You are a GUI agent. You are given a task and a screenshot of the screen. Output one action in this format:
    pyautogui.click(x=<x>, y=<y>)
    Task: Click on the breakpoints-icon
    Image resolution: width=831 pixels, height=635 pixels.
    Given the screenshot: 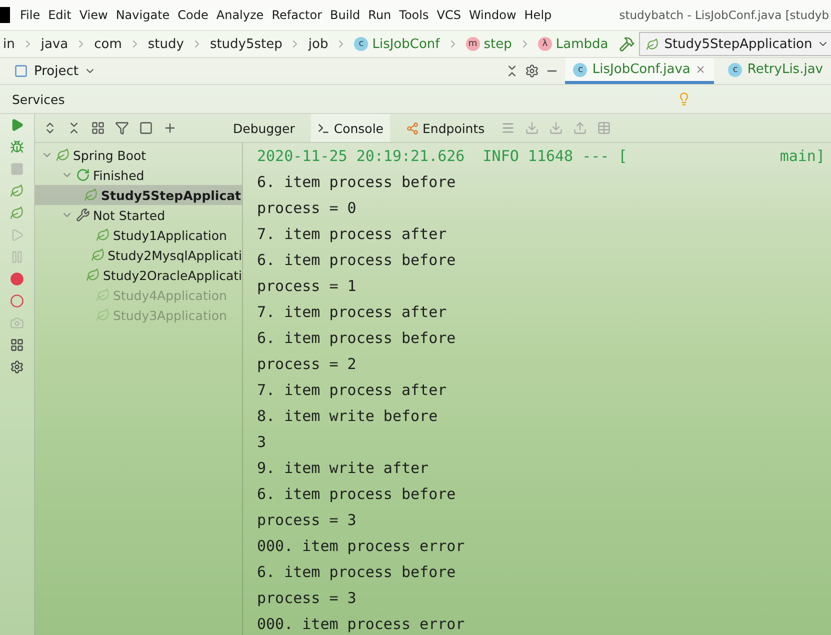 What is the action you would take?
    pyautogui.click(x=17, y=279)
    